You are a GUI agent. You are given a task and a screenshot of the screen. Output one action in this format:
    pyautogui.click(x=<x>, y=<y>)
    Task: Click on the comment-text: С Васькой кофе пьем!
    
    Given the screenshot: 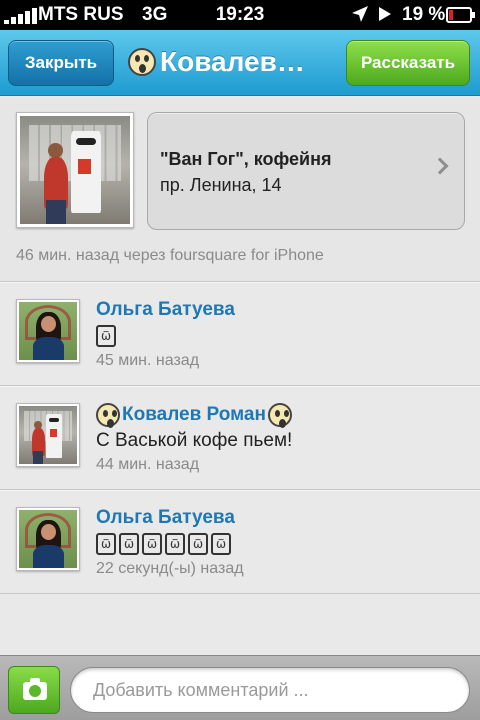 What is the action you would take?
    pyautogui.click(x=194, y=440)
    